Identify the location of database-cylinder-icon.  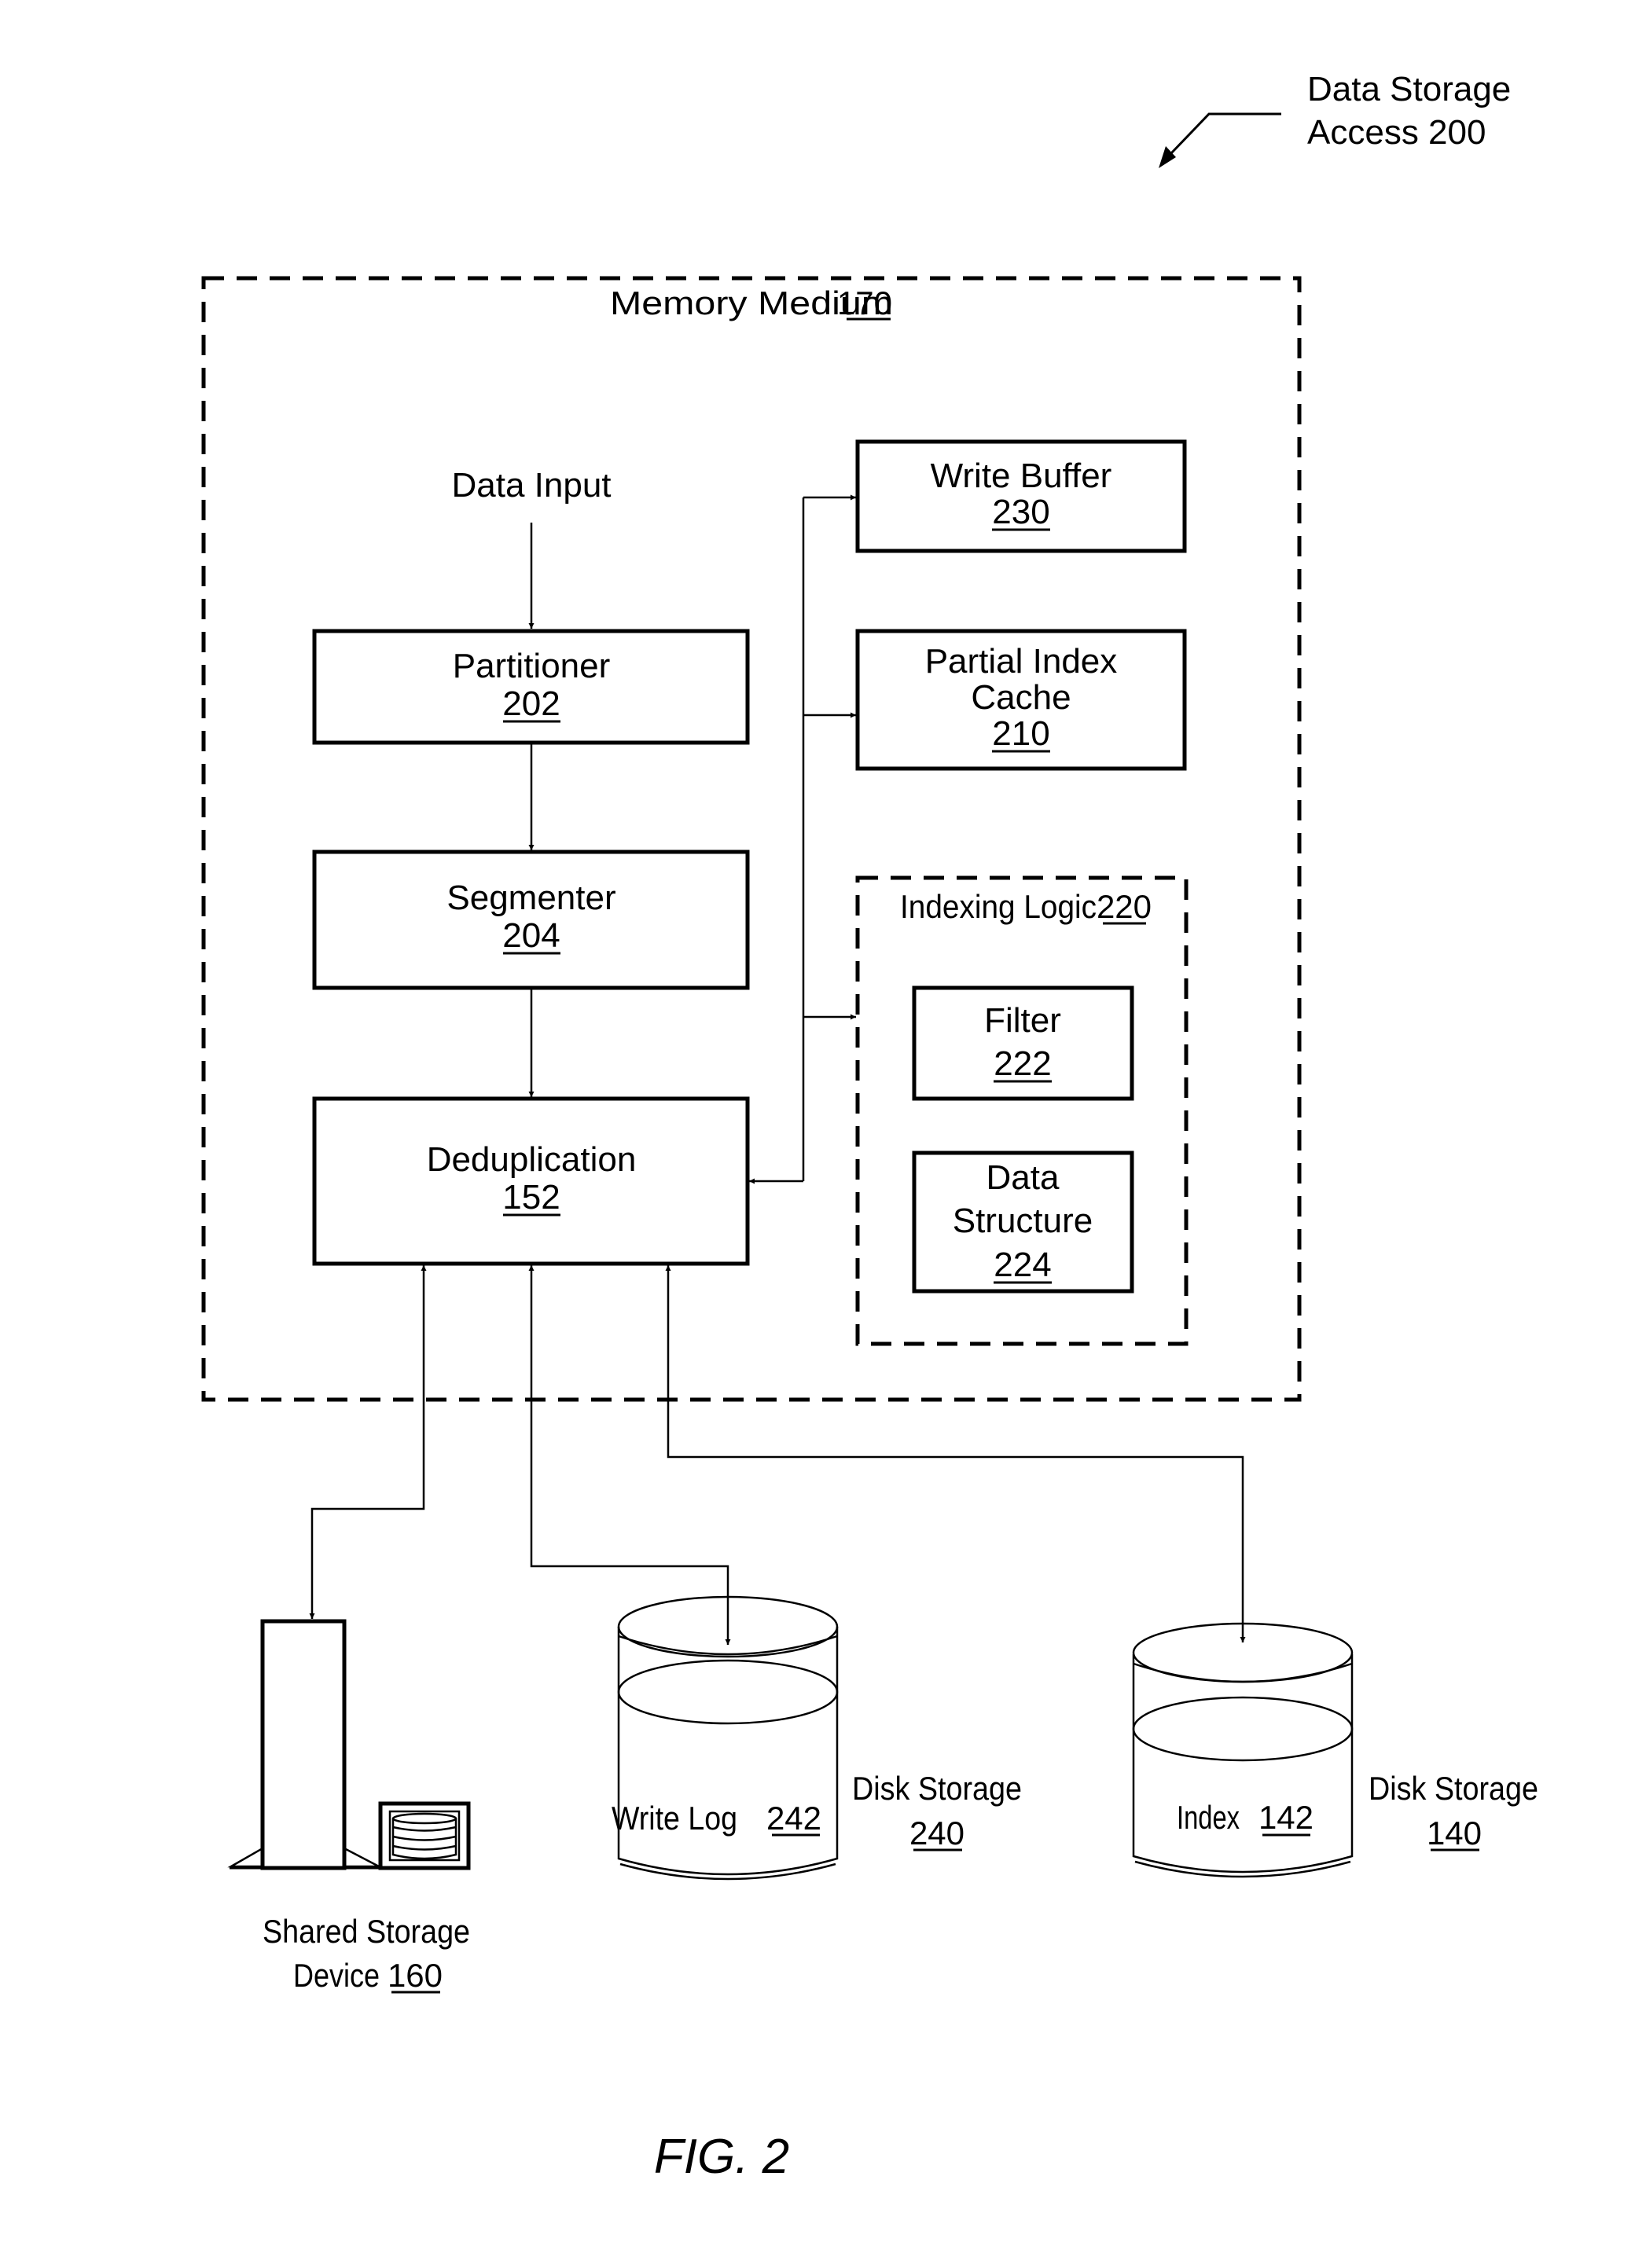
(1243, 1750).